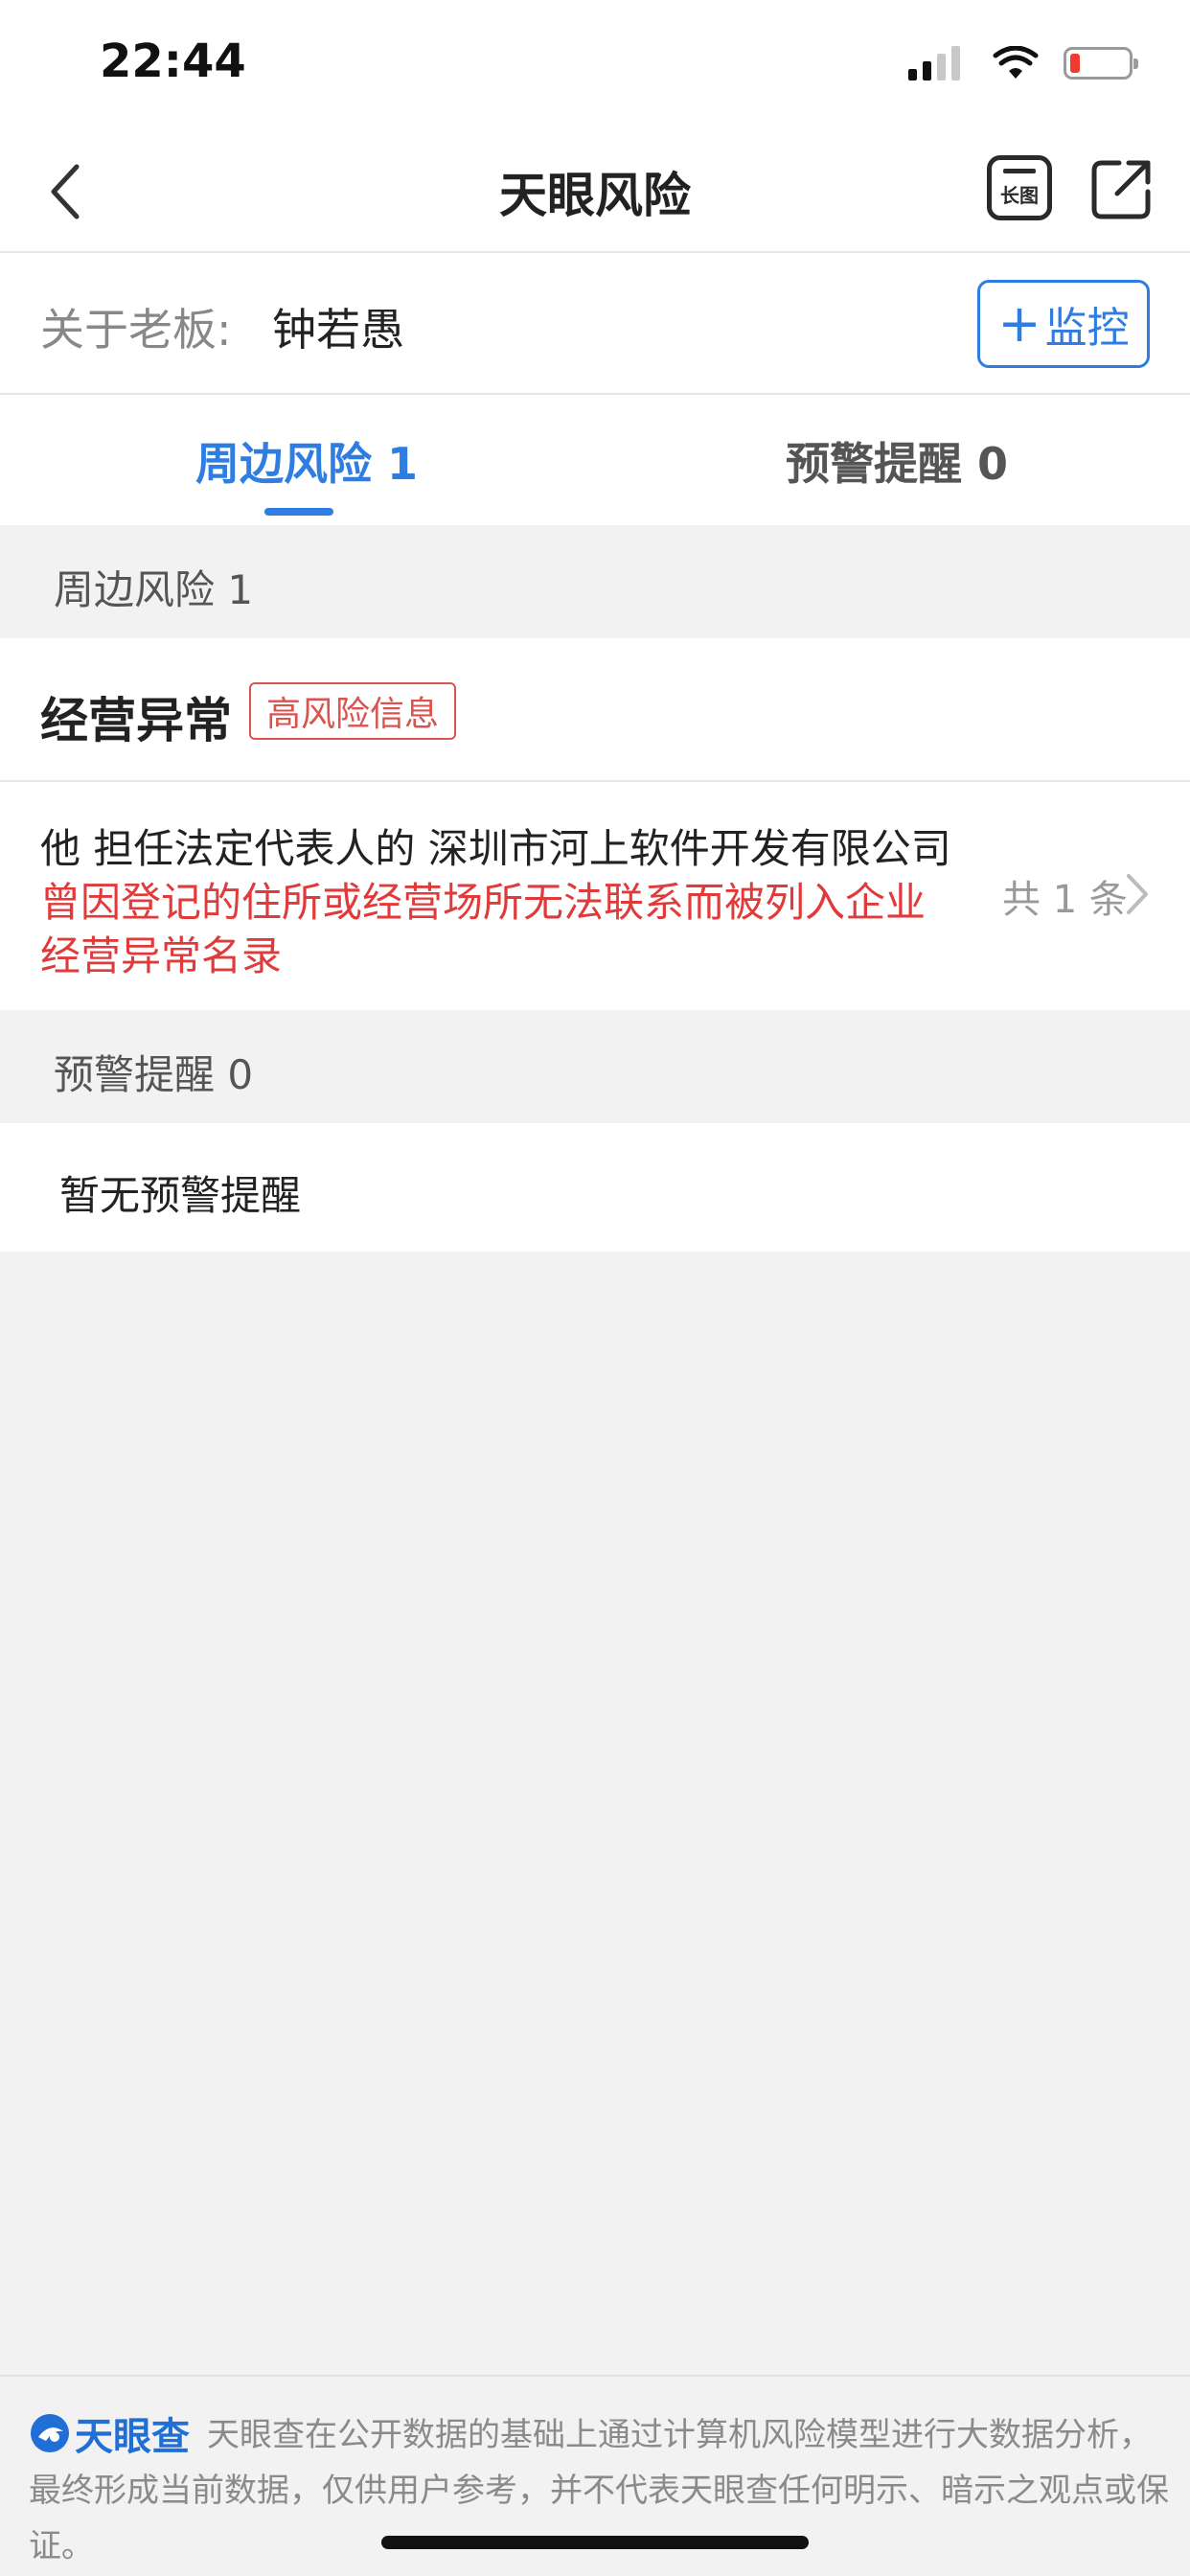 The height and width of the screenshot is (2576, 1190). Describe the element at coordinates (1019, 323) in the screenshot. I see `plus-icon: +` at that location.